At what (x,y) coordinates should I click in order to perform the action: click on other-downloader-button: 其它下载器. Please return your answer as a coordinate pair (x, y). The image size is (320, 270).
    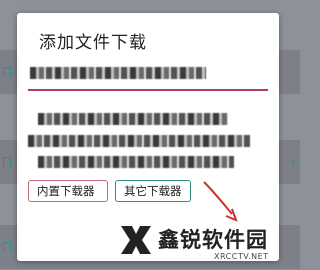
    Looking at the image, I should click on (153, 191).